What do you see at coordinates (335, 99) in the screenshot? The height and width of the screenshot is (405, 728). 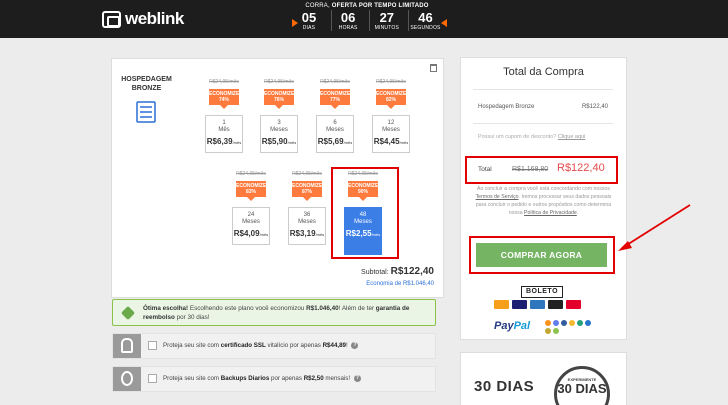 I see `discount-badge: ECONOMIZE 77%` at bounding box center [335, 99].